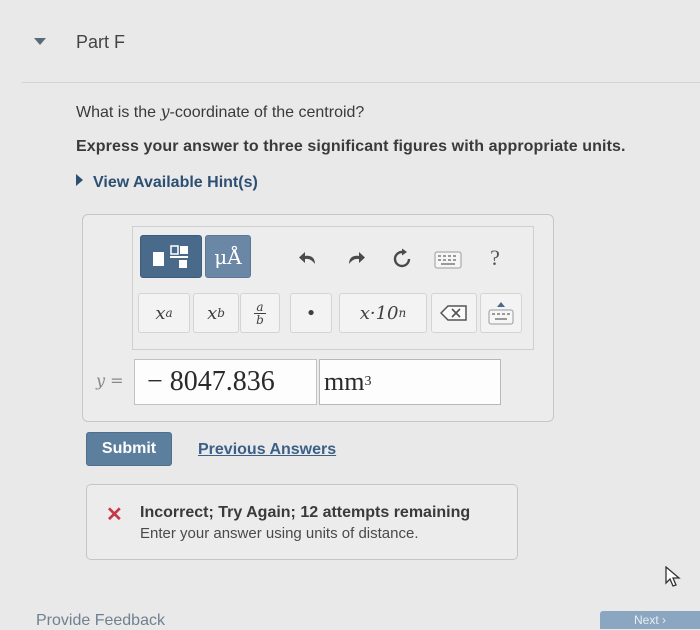 Image resolution: width=700 pixels, height=630 pixels. Describe the element at coordinates (368, 381) in the screenshot. I see `units-exponent: 3` at that location.